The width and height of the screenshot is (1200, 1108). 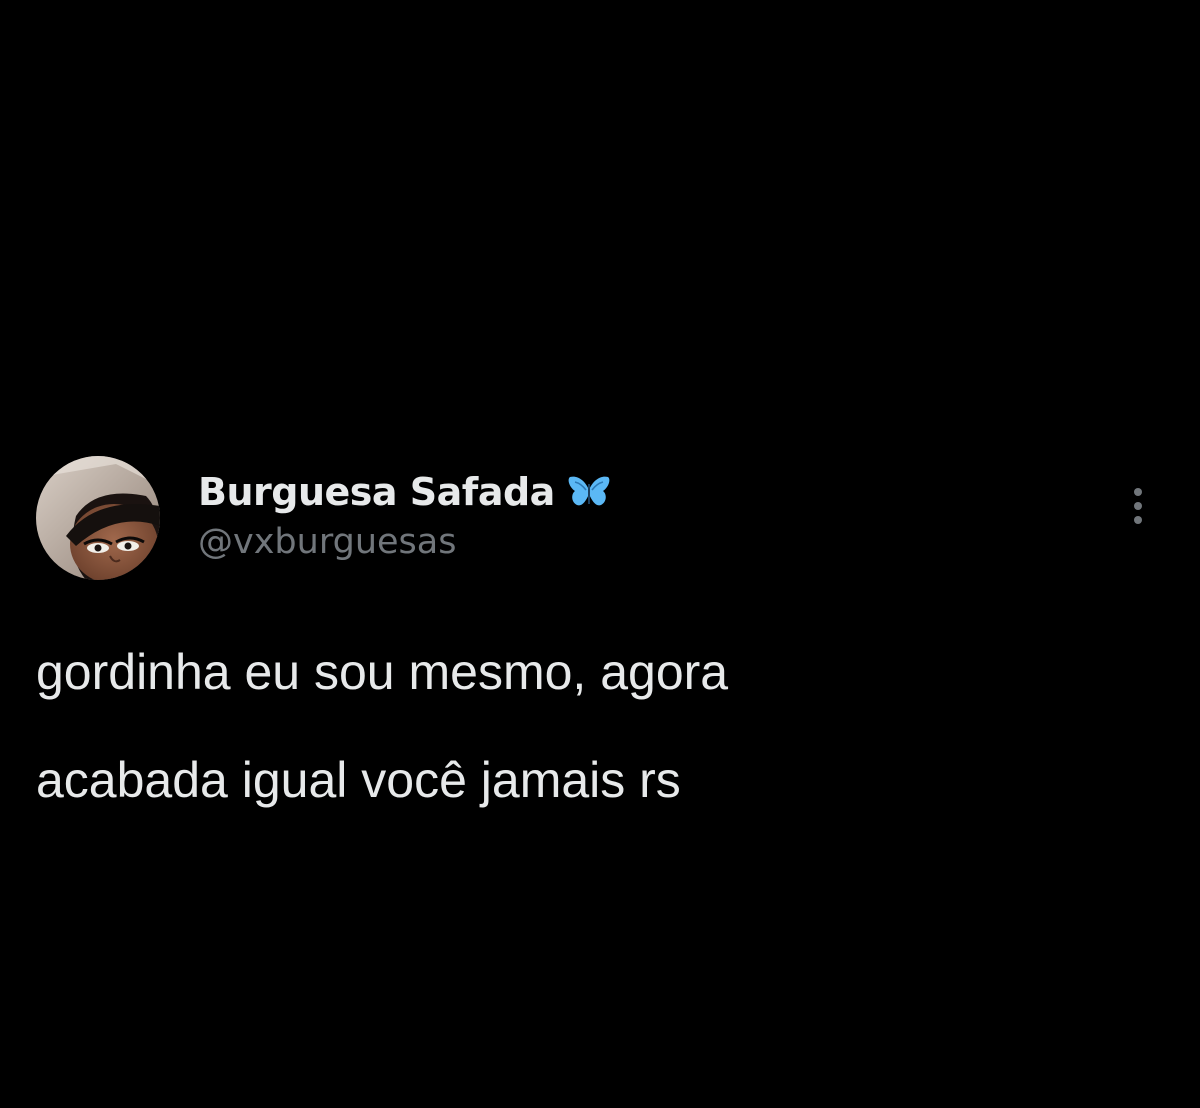 I want to click on avatar, so click(x=98, y=518).